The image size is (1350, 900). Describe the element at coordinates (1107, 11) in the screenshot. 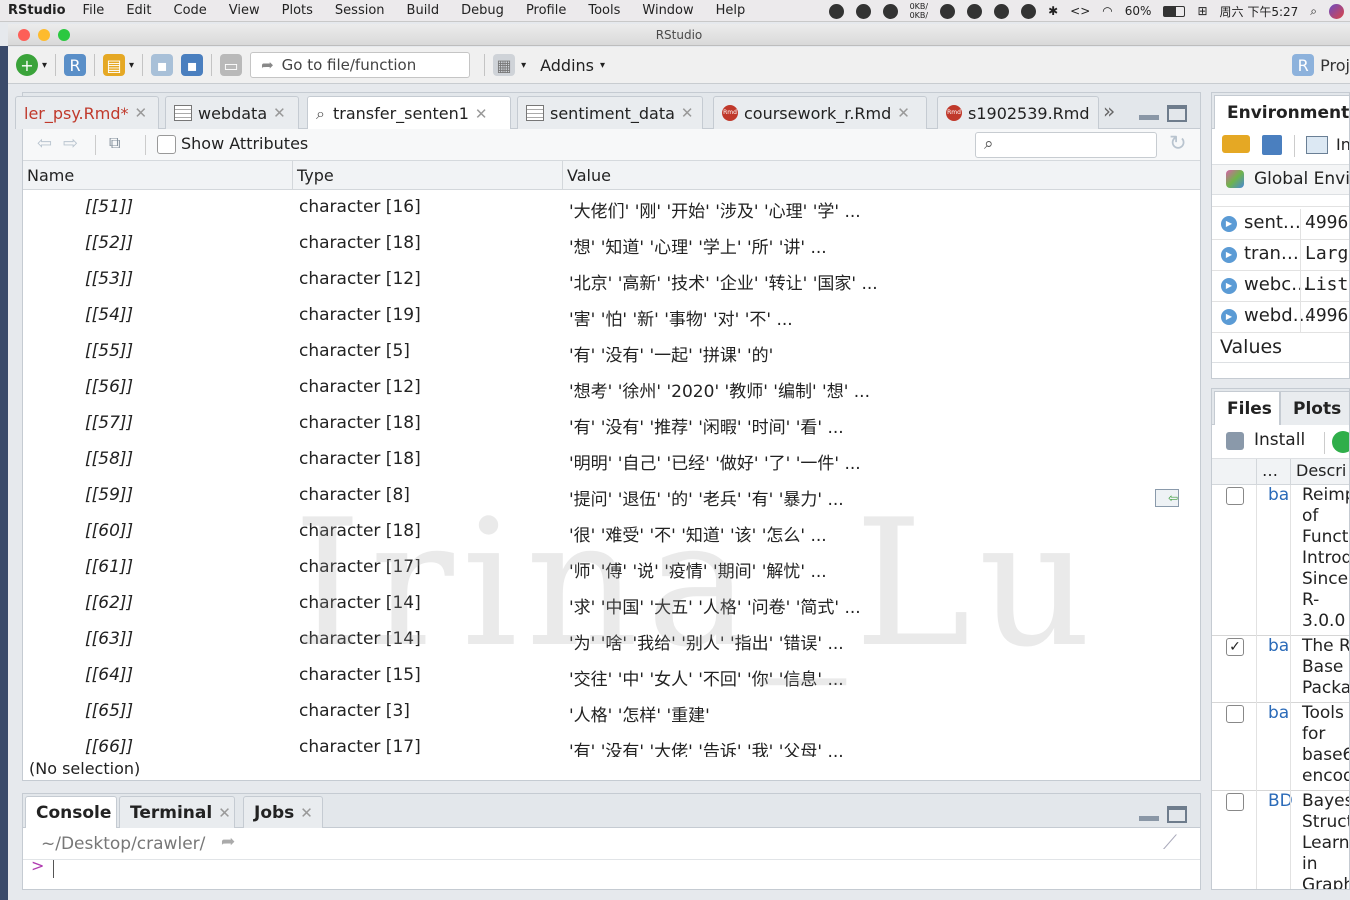

I see `wifi-icon: ◠` at that location.